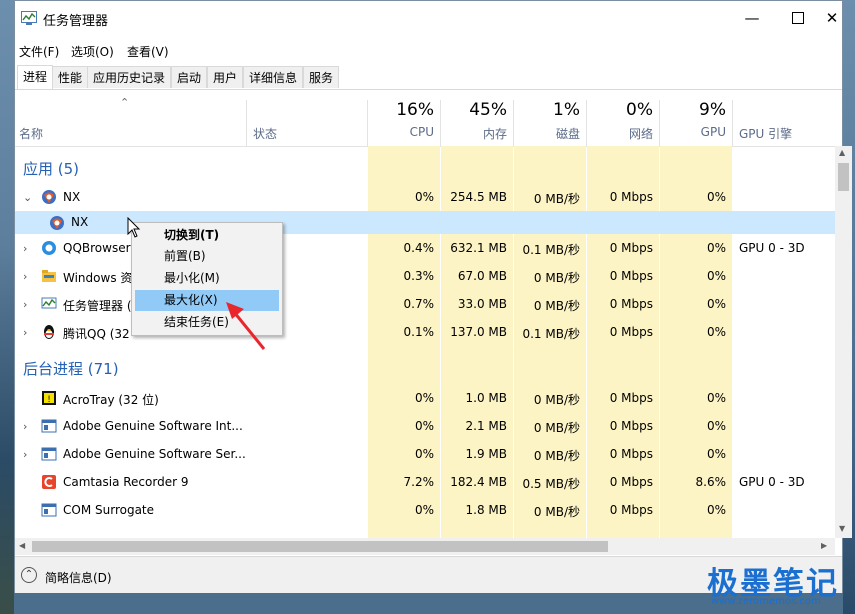 This screenshot has height=614, width=855. What do you see at coordinates (49, 332) in the screenshot?
I see `qq-penguin-icon` at bounding box center [49, 332].